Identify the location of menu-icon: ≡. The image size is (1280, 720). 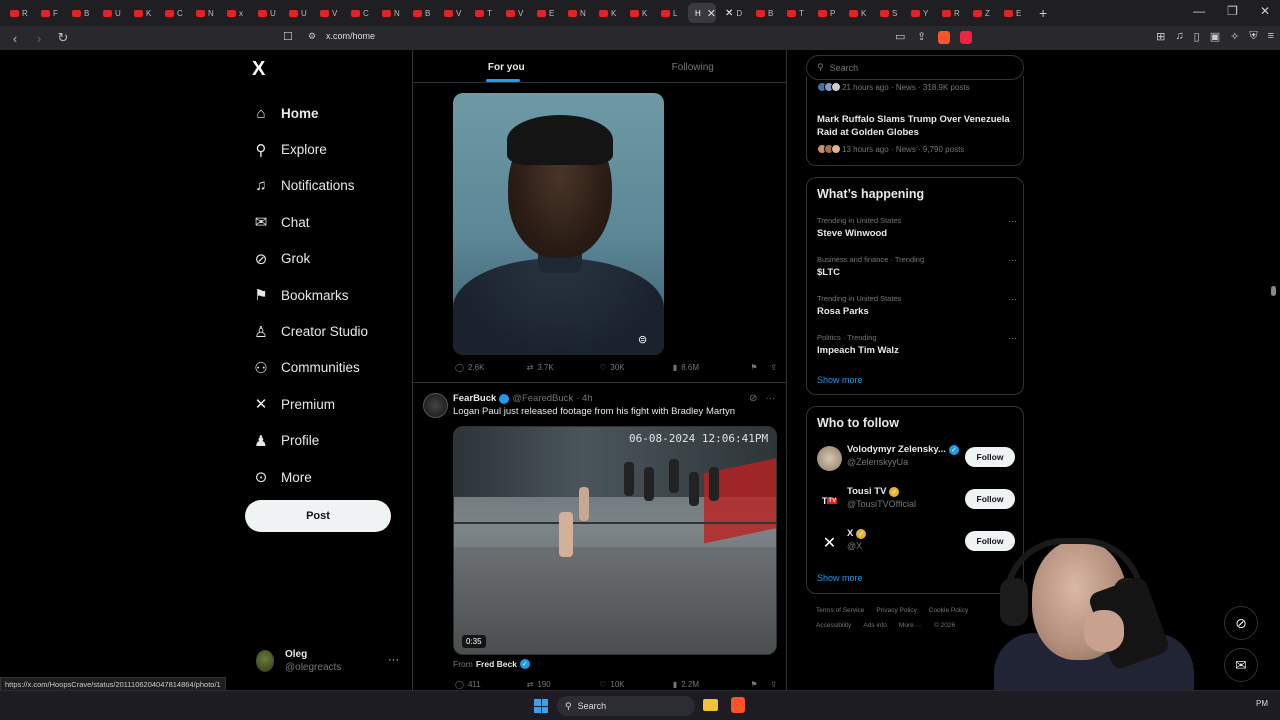
(1271, 36).